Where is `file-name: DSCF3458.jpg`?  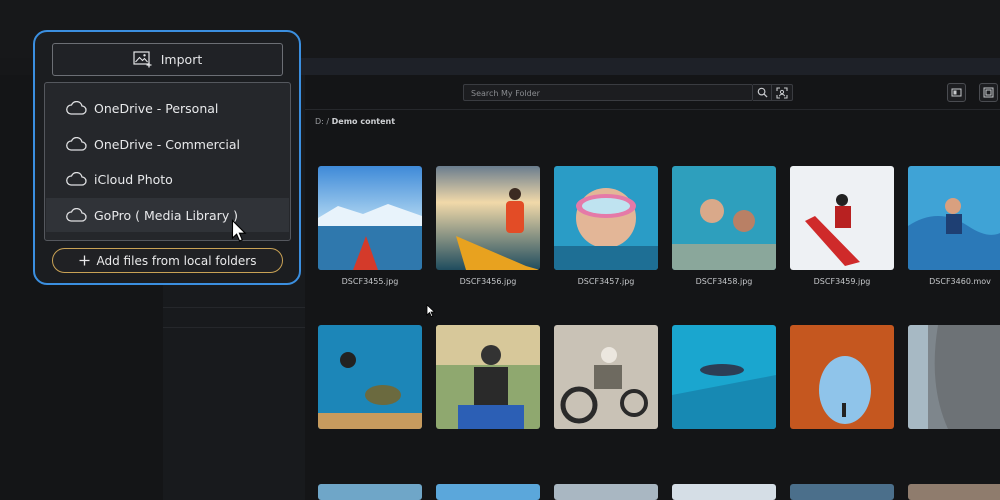 file-name: DSCF3458.jpg is located at coordinates (724, 281).